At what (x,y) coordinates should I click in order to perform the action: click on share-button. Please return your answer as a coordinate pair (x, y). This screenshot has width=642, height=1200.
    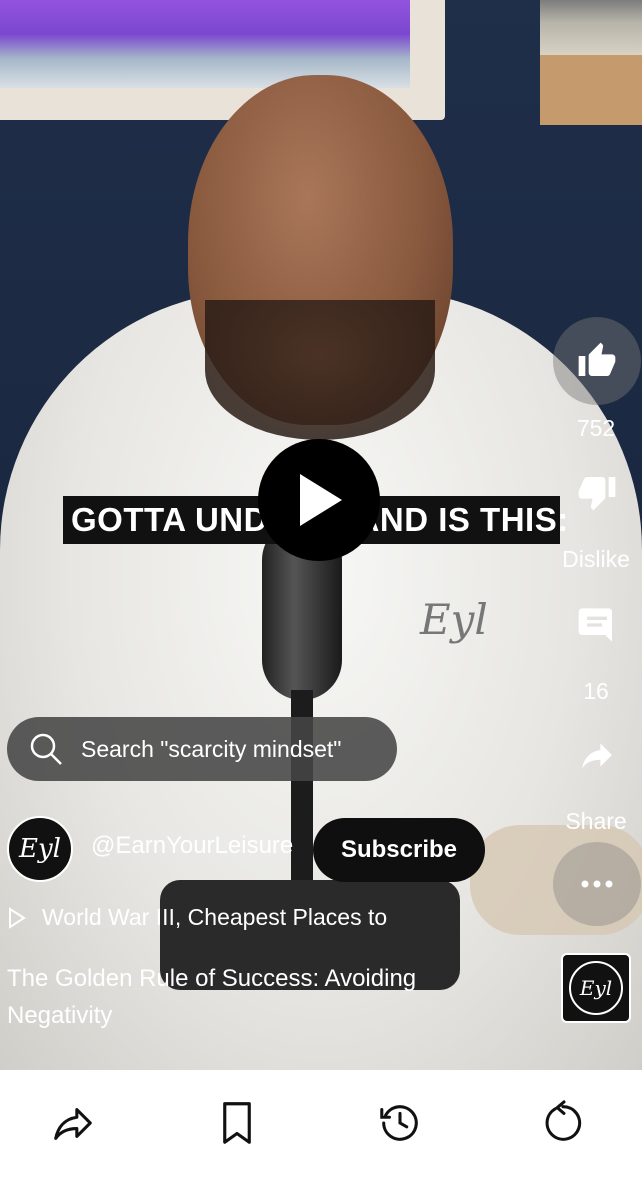
    Looking at the image, I should click on (597, 755).